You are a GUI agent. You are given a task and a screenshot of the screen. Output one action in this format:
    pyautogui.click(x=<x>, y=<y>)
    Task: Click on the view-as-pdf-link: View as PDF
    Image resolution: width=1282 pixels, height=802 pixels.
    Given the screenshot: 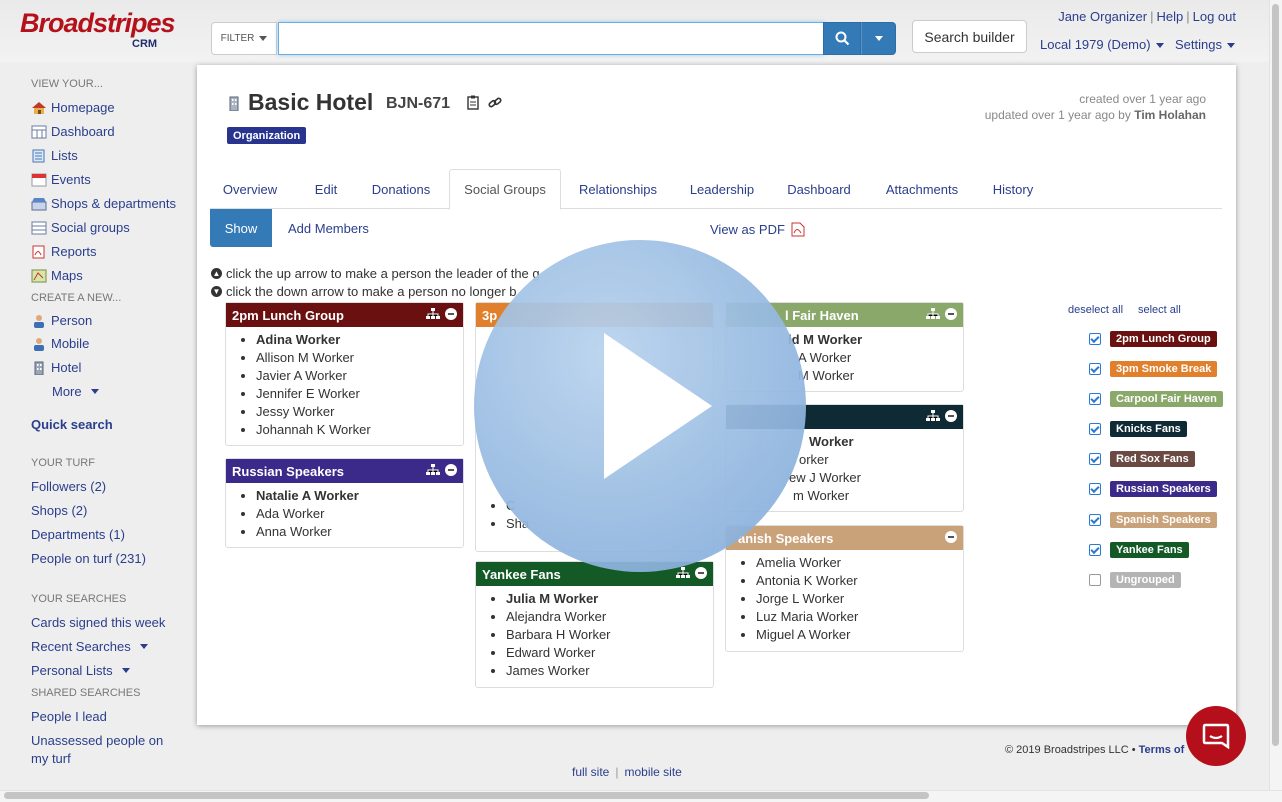 What is the action you would take?
    pyautogui.click(x=757, y=229)
    